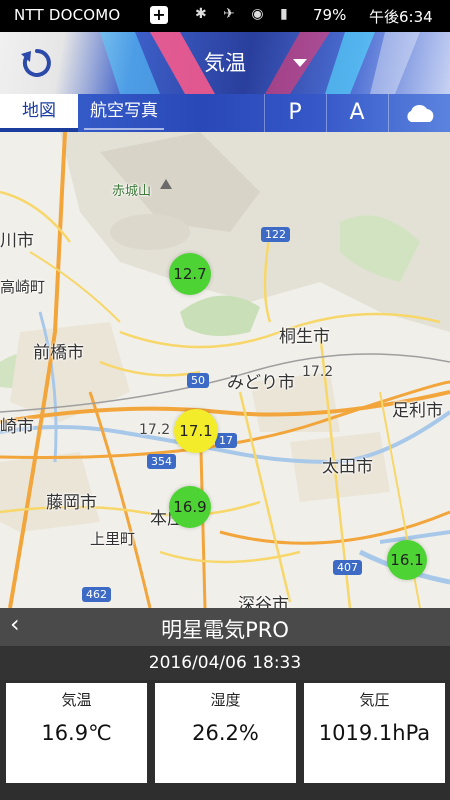 Image resolution: width=450 pixels, height=800 pixels. I want to click on observation-datetime: 2016/04/06 18:33, so click(225, 663).